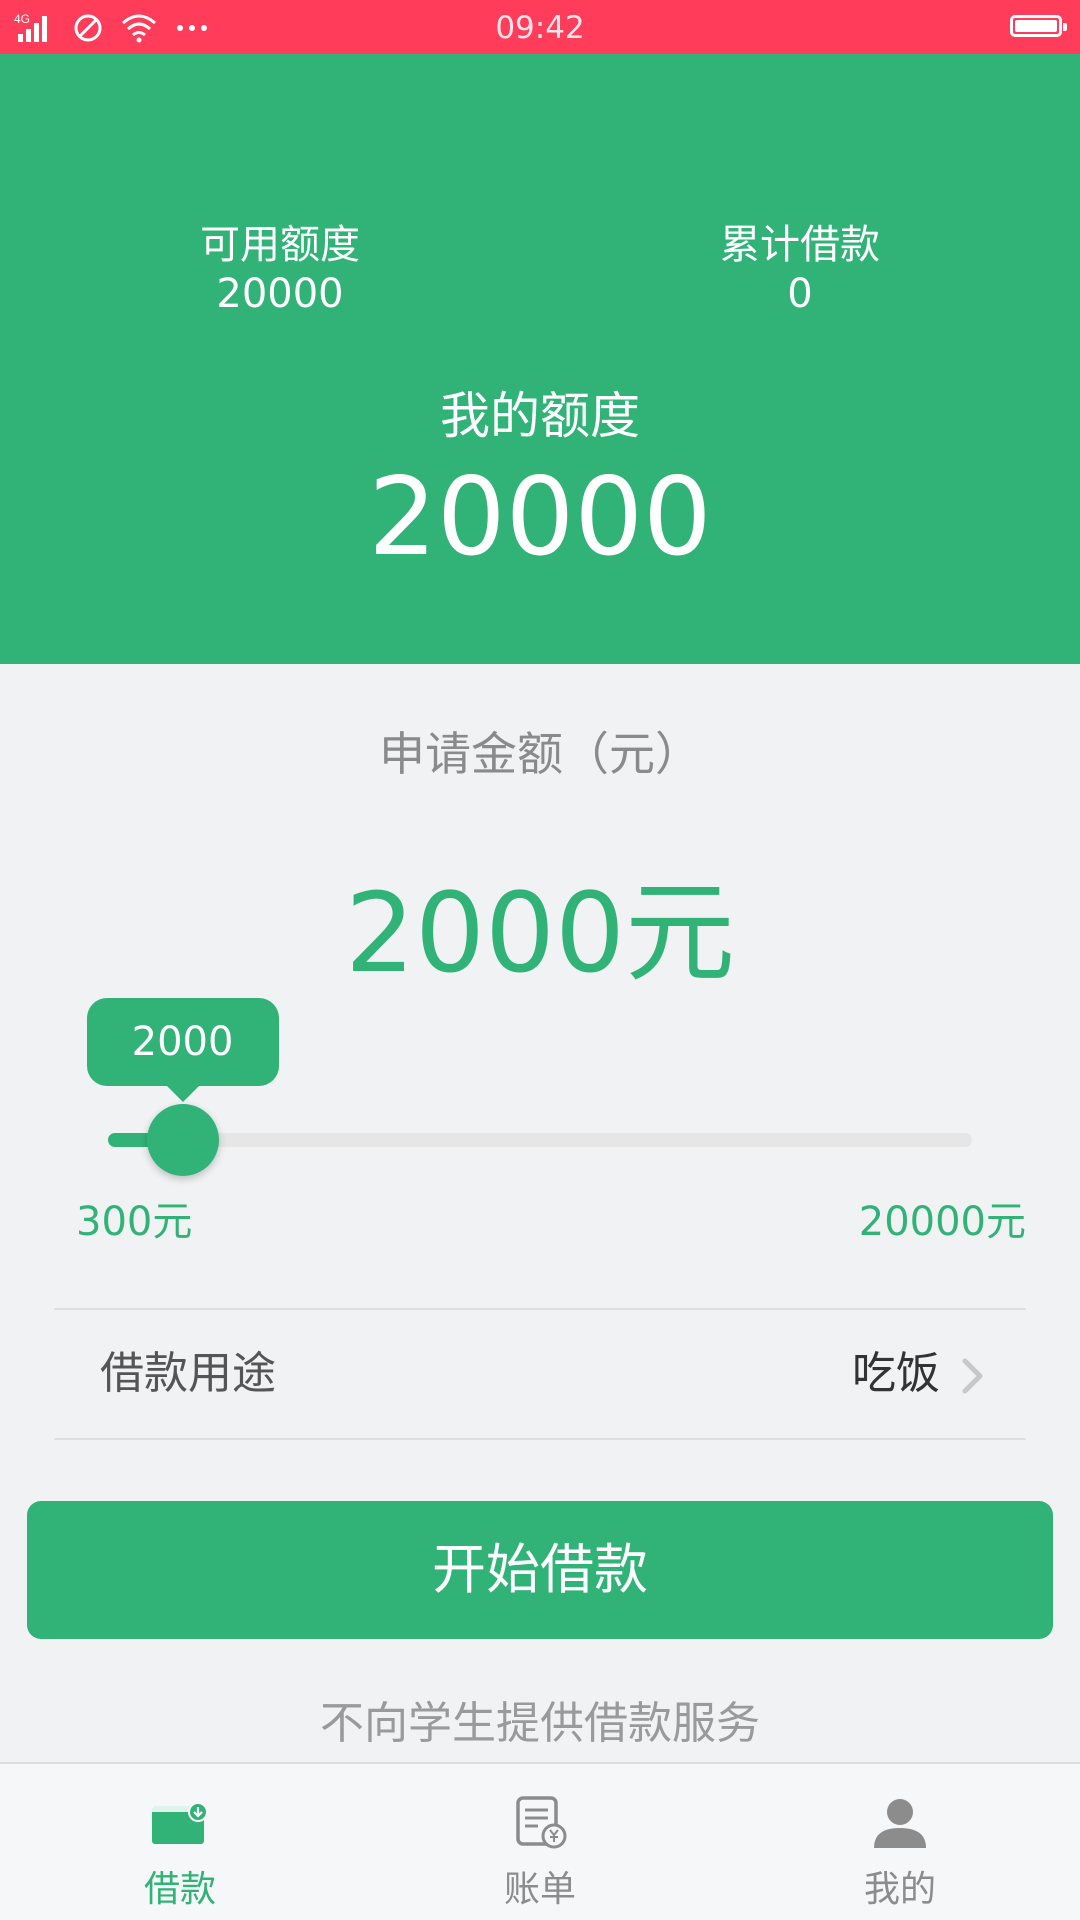 The width and height of the screenshot is (1080, 1920). Describe the element at coordinates (900, 1822) in the screenshot. I see `person-icon` at that location.